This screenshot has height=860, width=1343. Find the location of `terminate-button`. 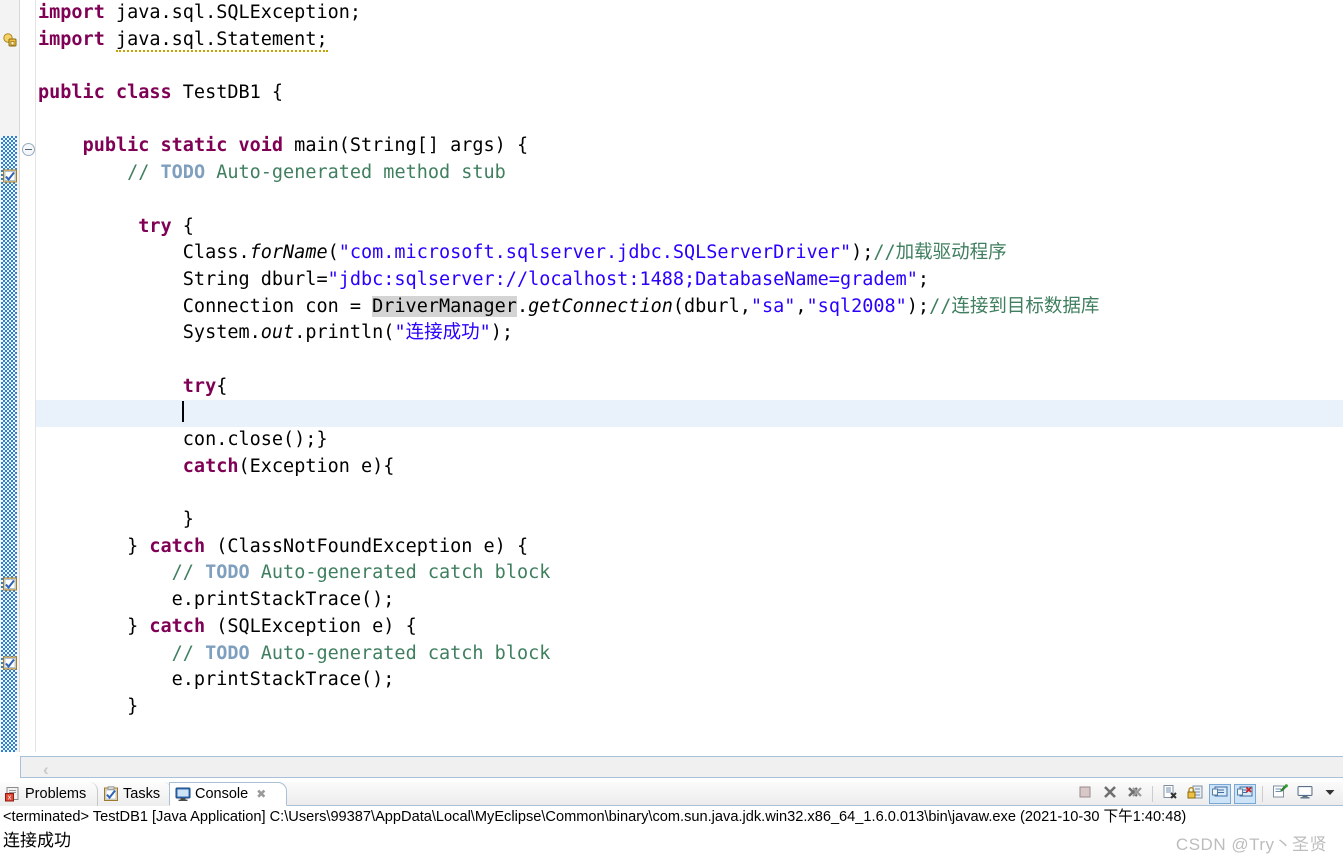

terminate-button is located at coordinates (1085, 794).